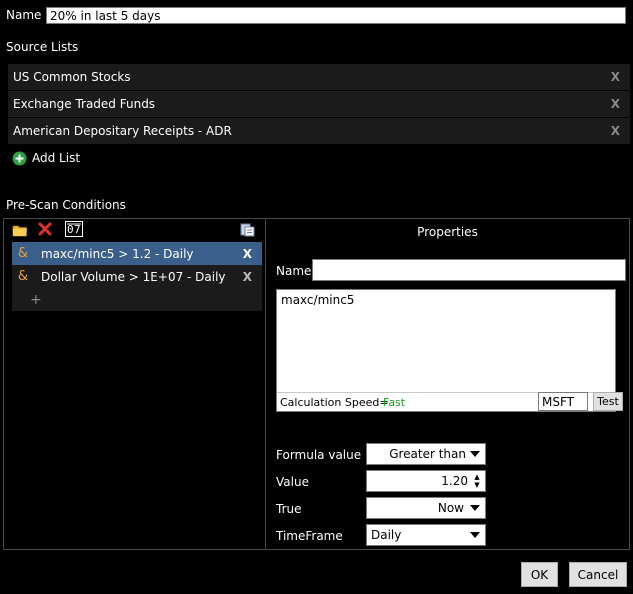 The width and height of the screenshot is (633, 594). What do you see at coordinates (598, 574) in the screenshot?
I see `cancel-button: Cancel` at bounding box center [598, 574].